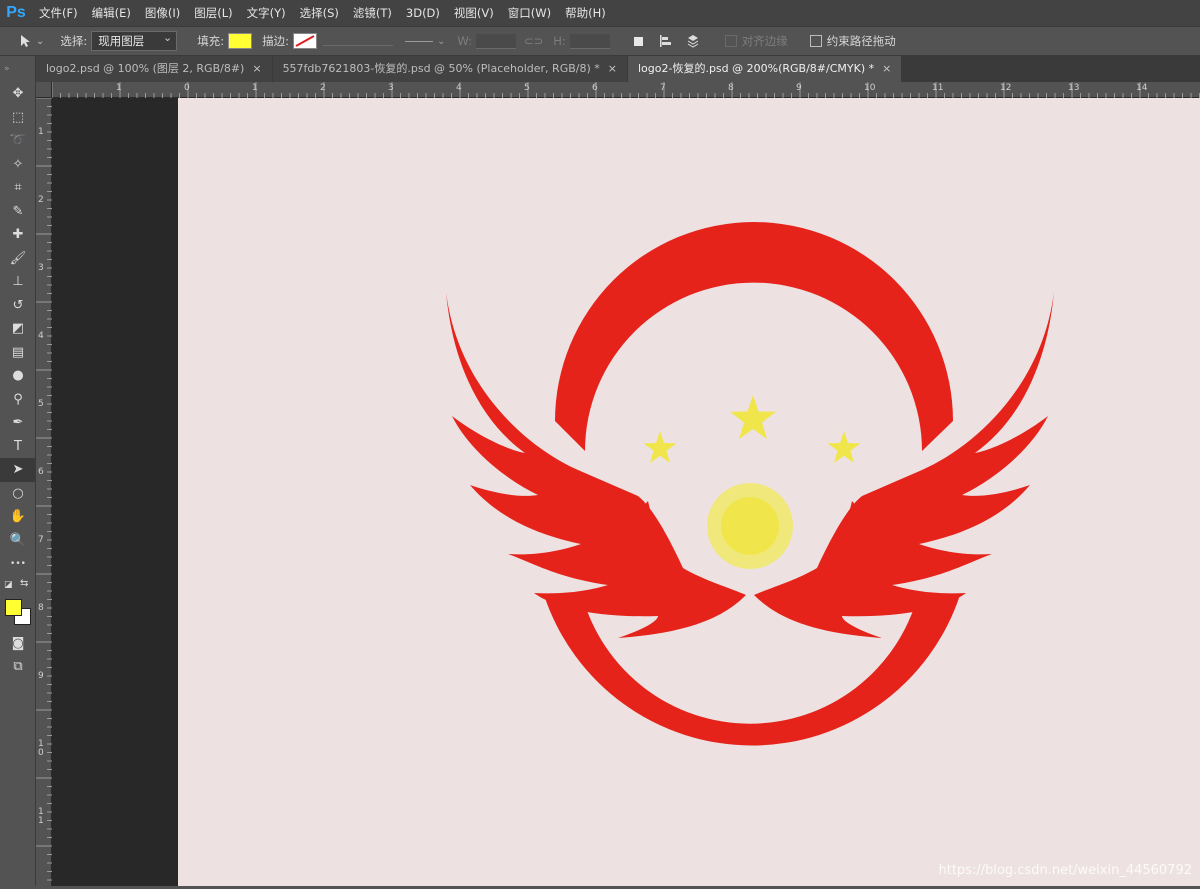 The width and height of the screenshot is (1200, 889). I want to click on menu-item: 窗口(W), so click(529, 13).